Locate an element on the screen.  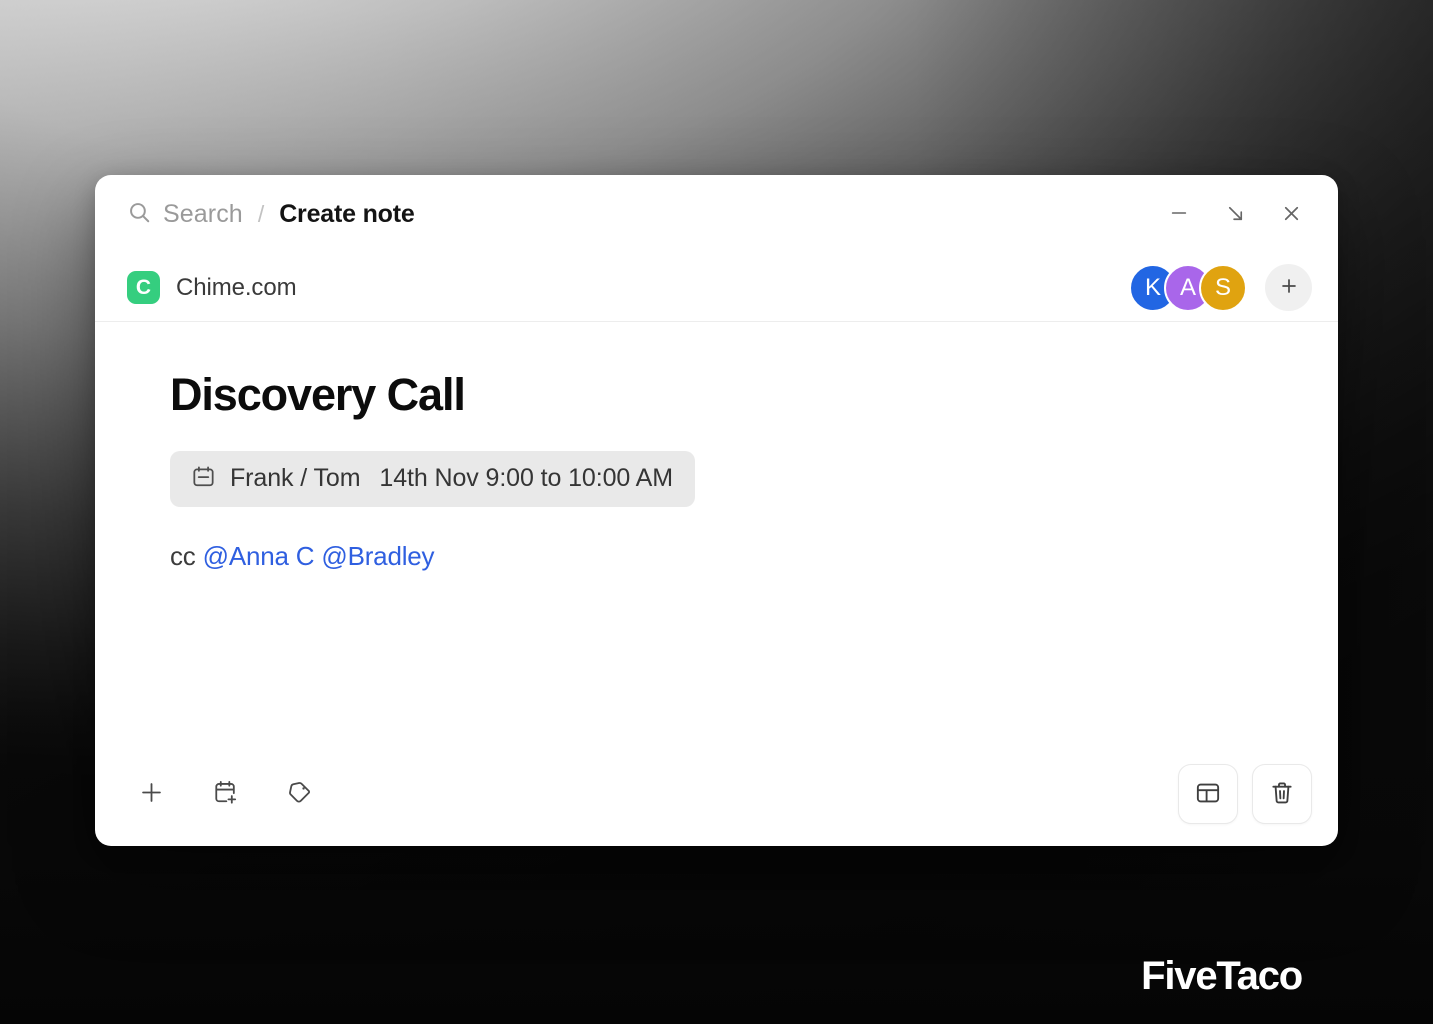
layout-button is located at coordinates (1208, 794).